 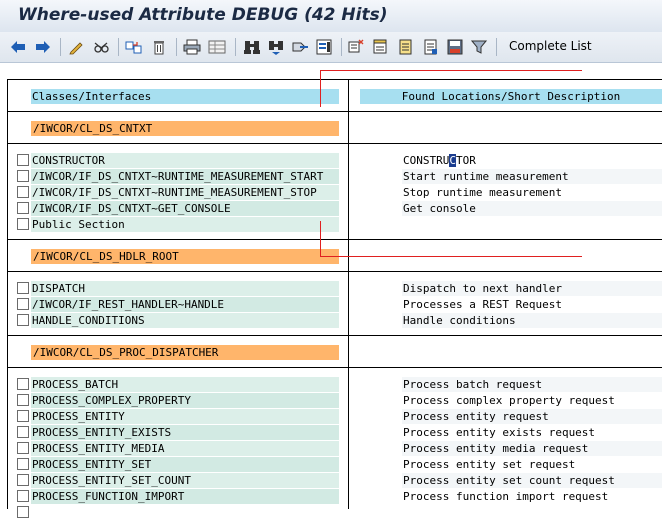 What do you see at coordinates (217, 47) in the screenshot?
I see `table-icon` at bounding box center [217, 47].